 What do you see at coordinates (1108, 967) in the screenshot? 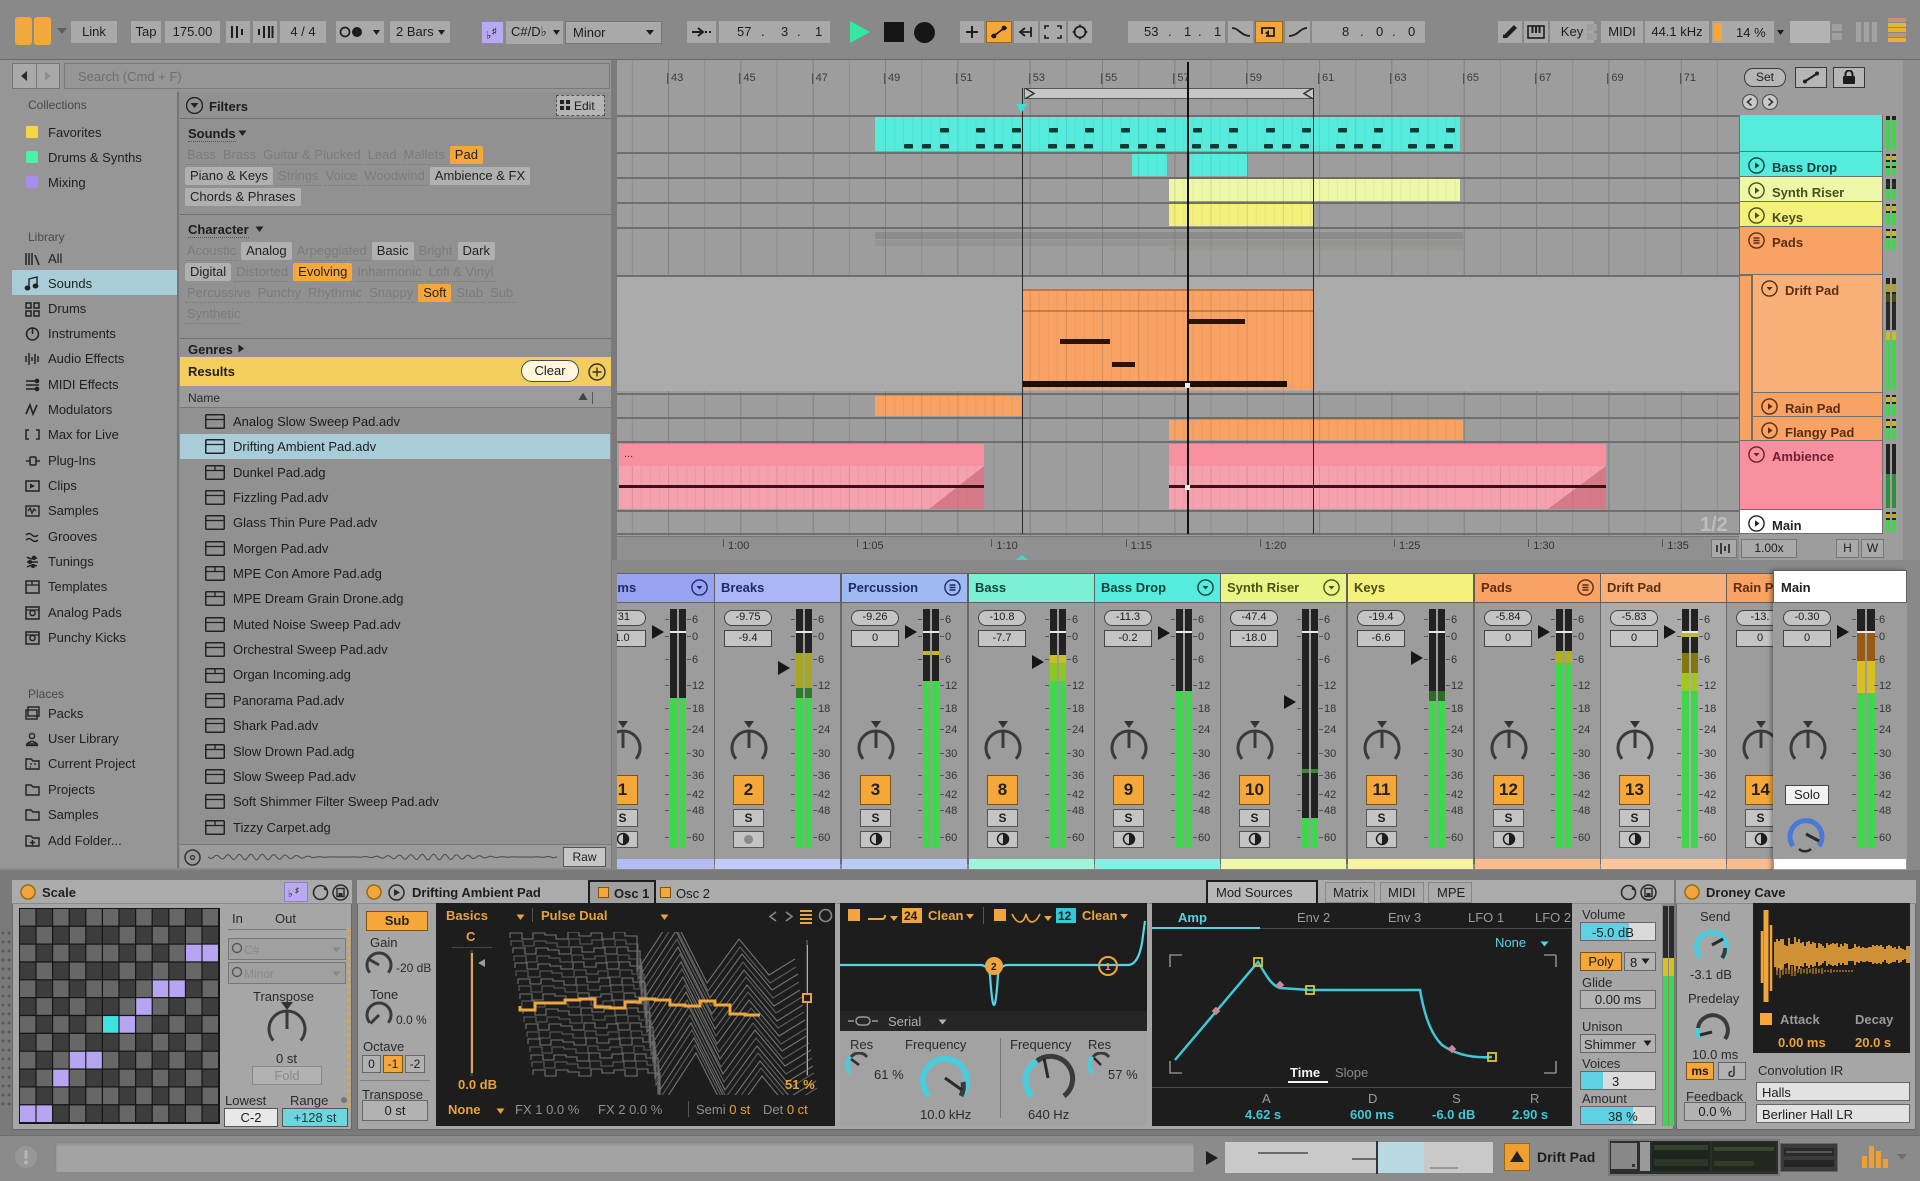
I see `svg-text: 1` at bounding box center [1108, 967].